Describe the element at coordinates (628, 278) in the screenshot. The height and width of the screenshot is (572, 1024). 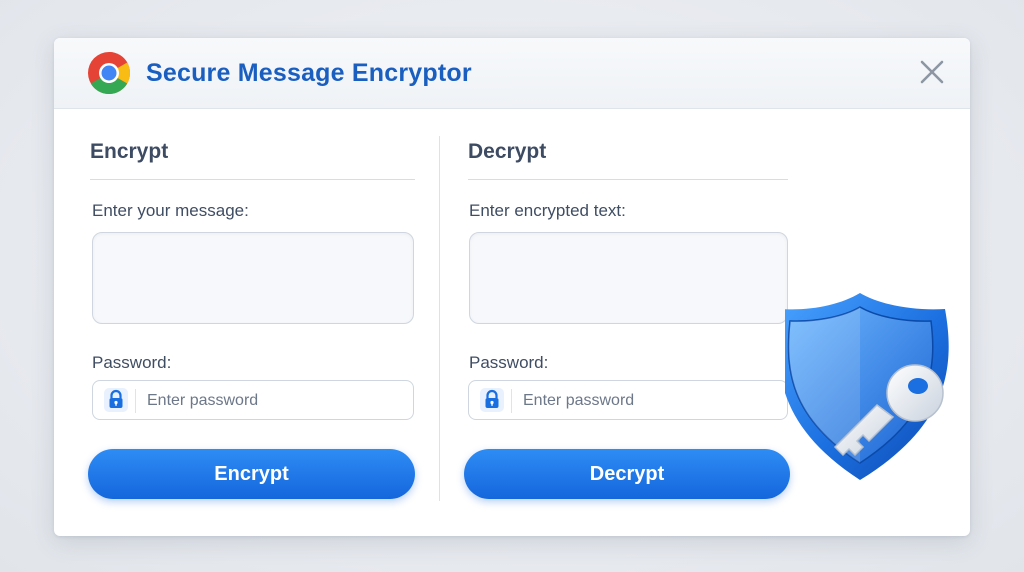
I see `decrypt-message-input` at that location.